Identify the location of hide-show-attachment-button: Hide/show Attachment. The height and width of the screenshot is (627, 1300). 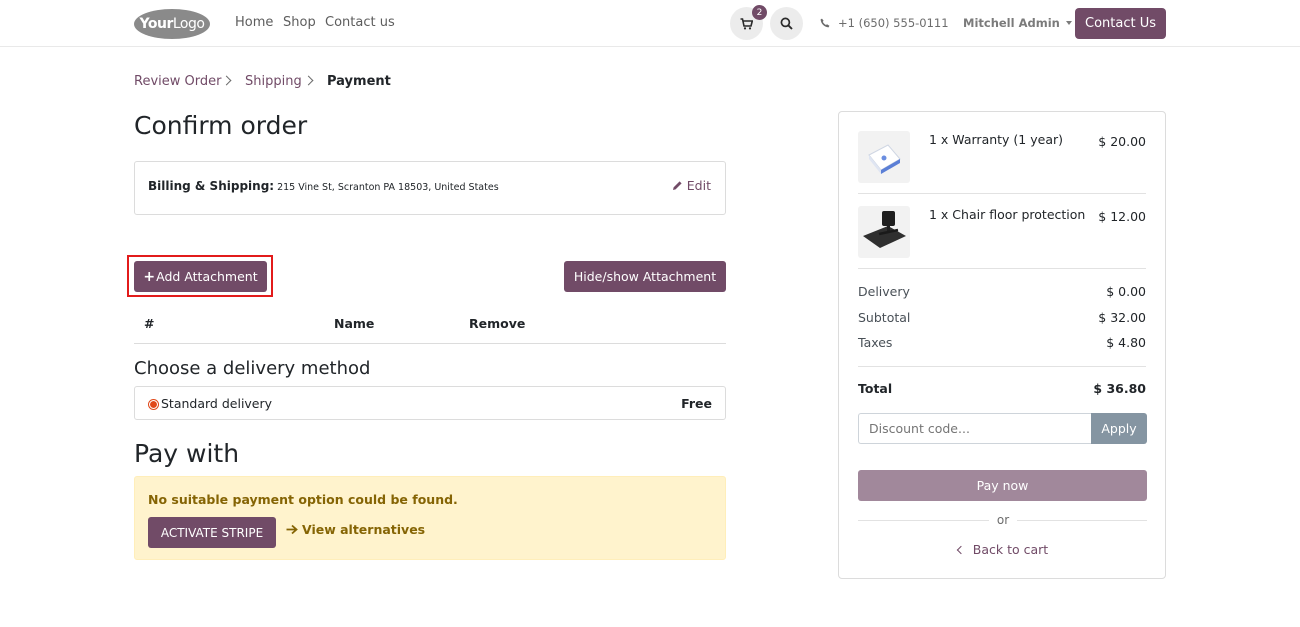
(645, 276).